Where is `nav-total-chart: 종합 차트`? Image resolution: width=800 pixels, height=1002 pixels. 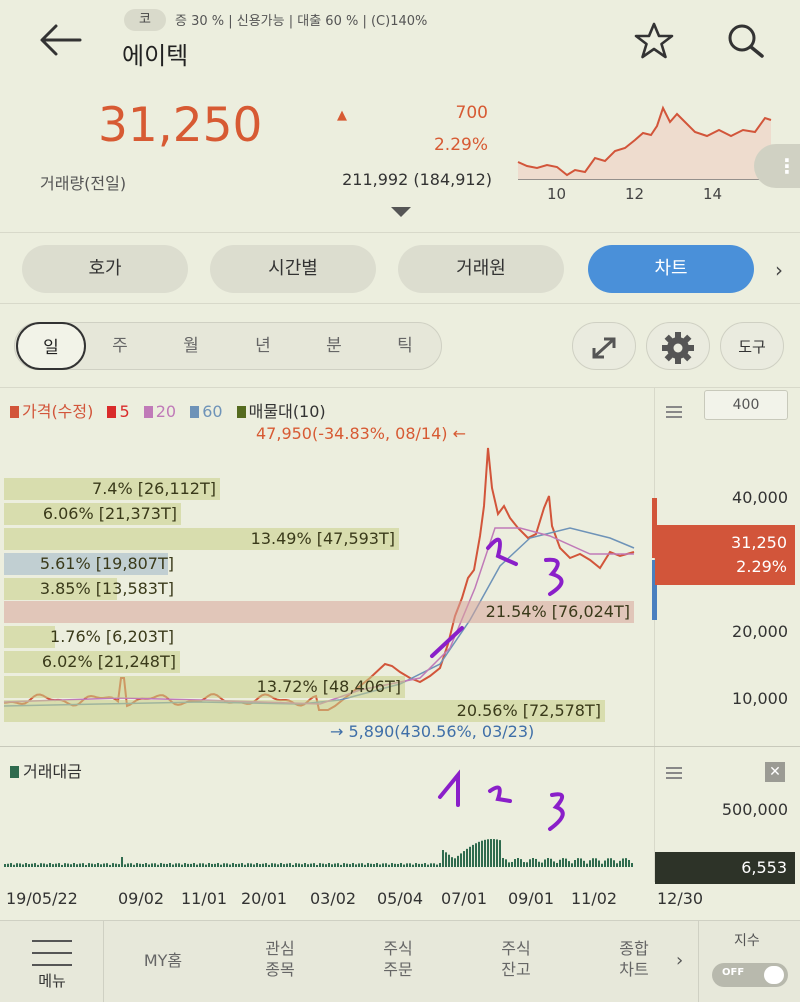 nav-total-chart: 종합 차트 is located at coordinates (634, 959).